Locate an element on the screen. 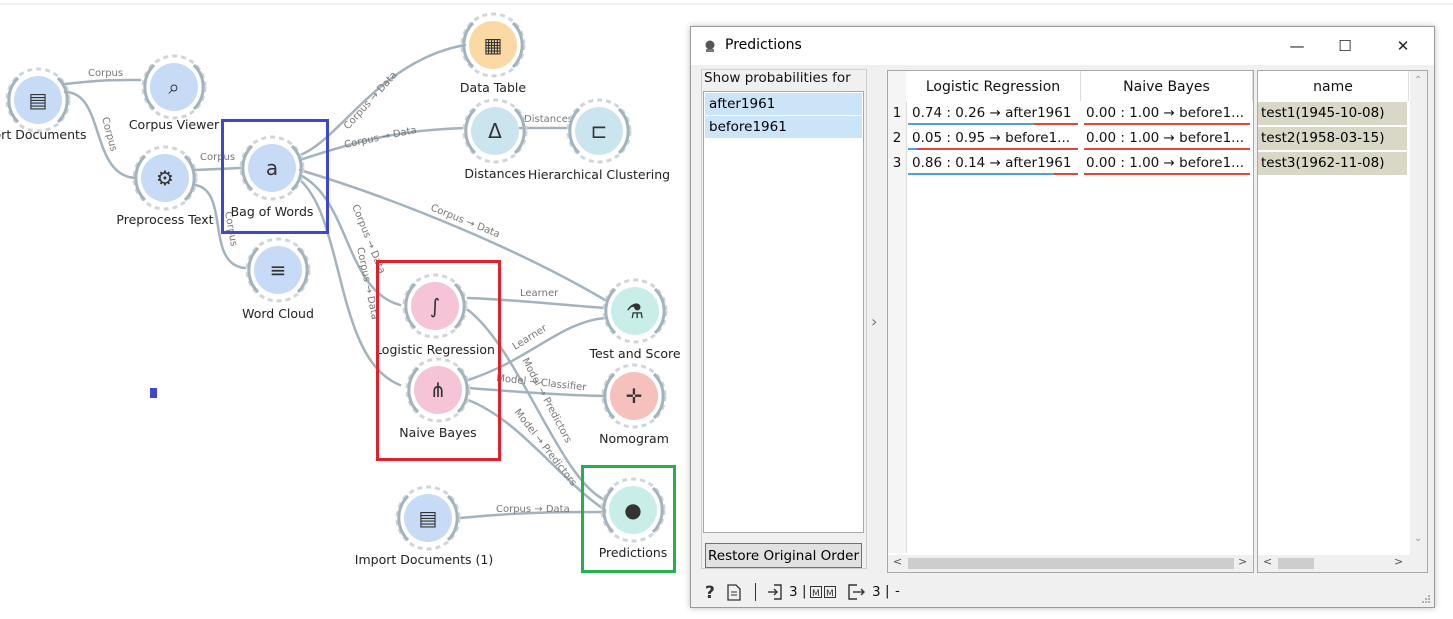 The image size is (1453, 619). highlight-box-blue is located at coordinates (275, 176).